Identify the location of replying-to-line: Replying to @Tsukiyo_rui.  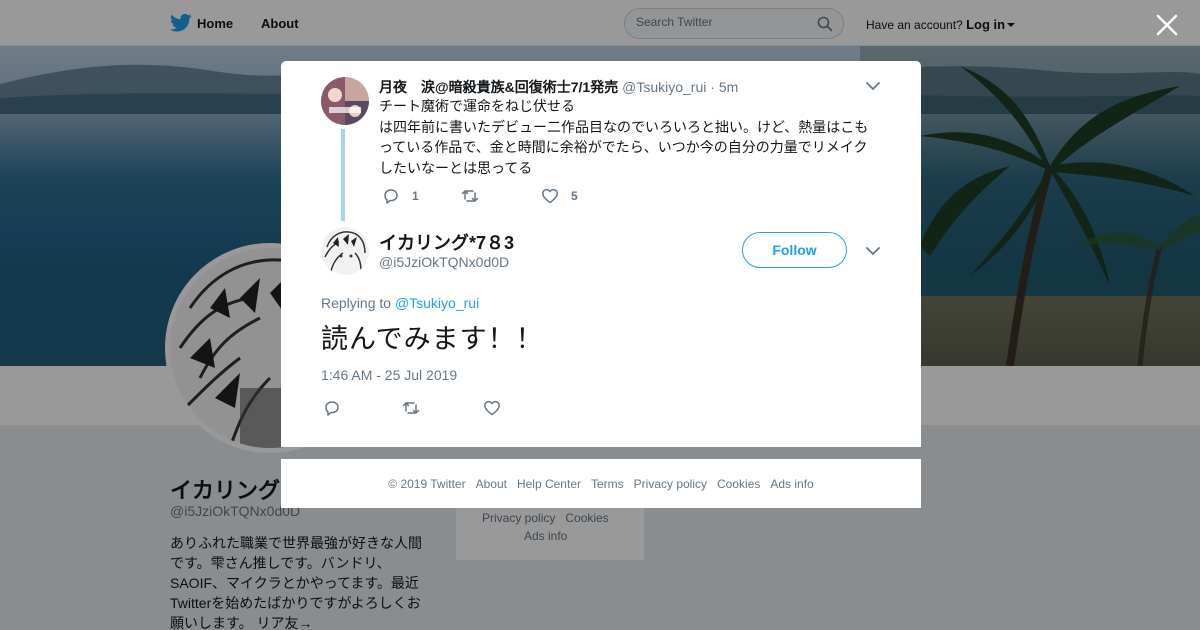
(400, 303).